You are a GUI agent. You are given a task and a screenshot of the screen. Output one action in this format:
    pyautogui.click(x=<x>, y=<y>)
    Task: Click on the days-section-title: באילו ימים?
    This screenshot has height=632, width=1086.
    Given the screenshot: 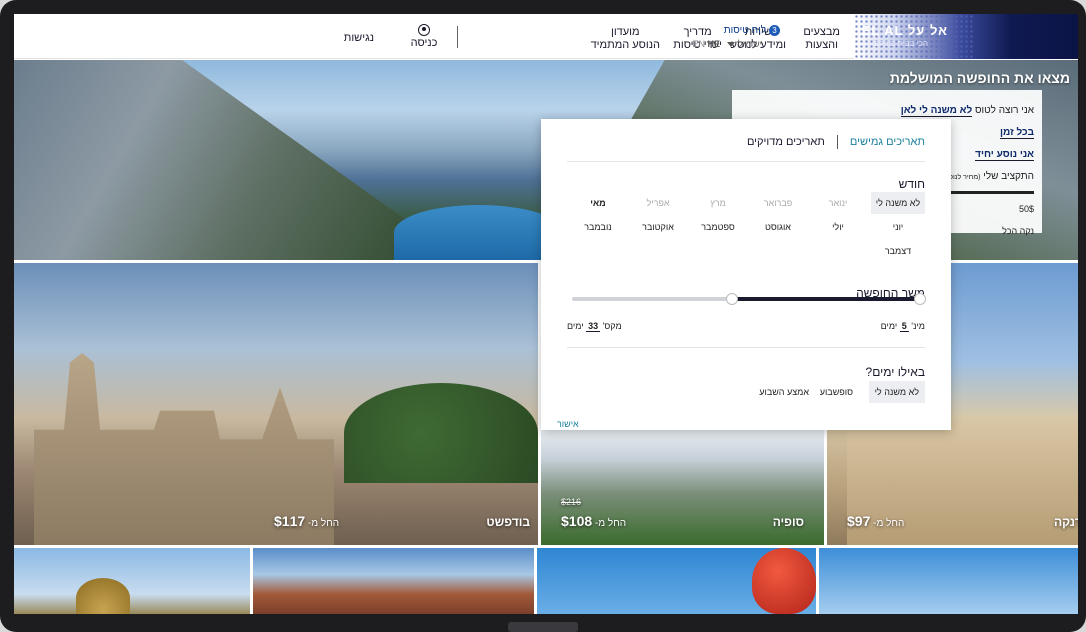 What is the action you would take?
    pyautogui.click(x=895, y=372)
    